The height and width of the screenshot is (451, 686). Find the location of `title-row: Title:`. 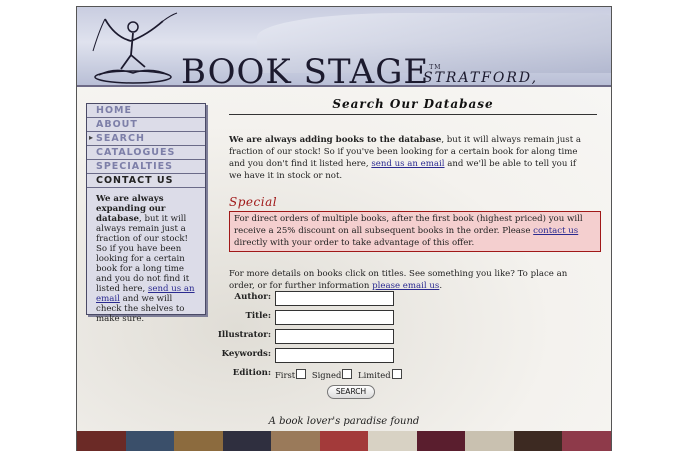

title-row: Title: is located at coordinates (367, 317).